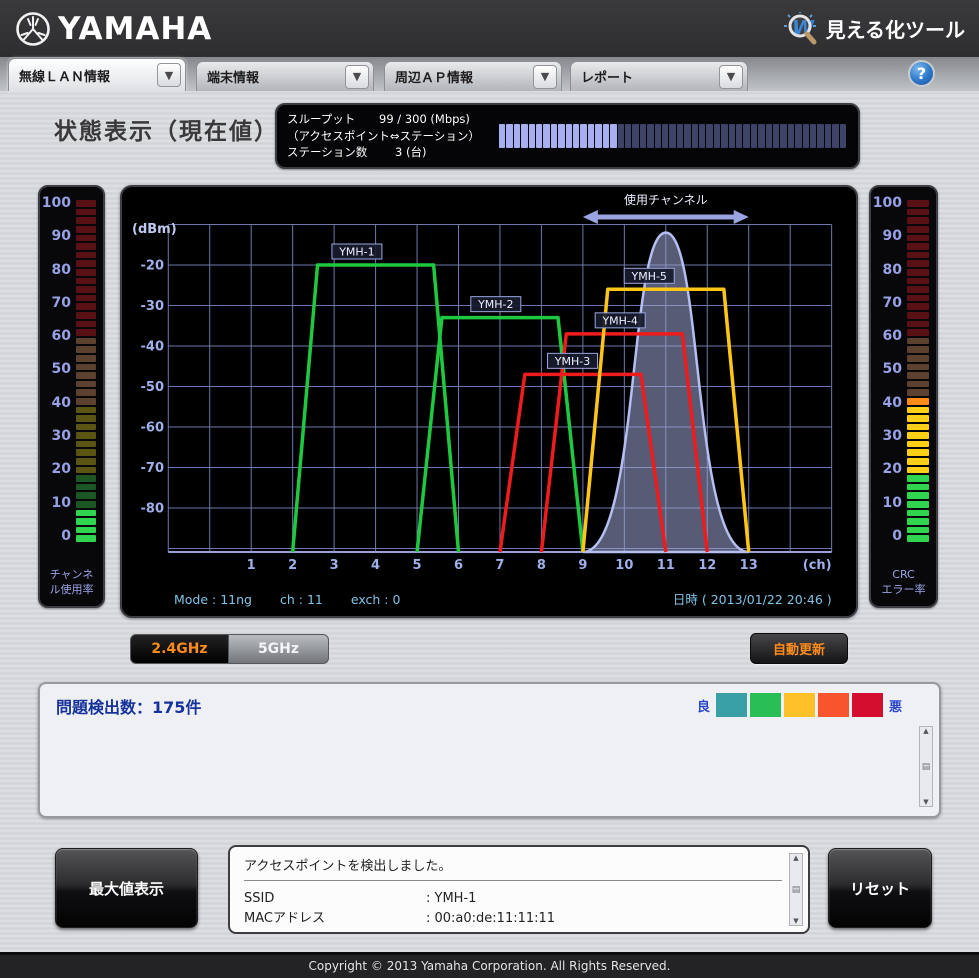  What do you see at coordinates (473, 76) in the screenshot?
I see `tab-nearby-ap-info: 周辺ＡＰ情報 ▼` at bounding box center [473, 76].